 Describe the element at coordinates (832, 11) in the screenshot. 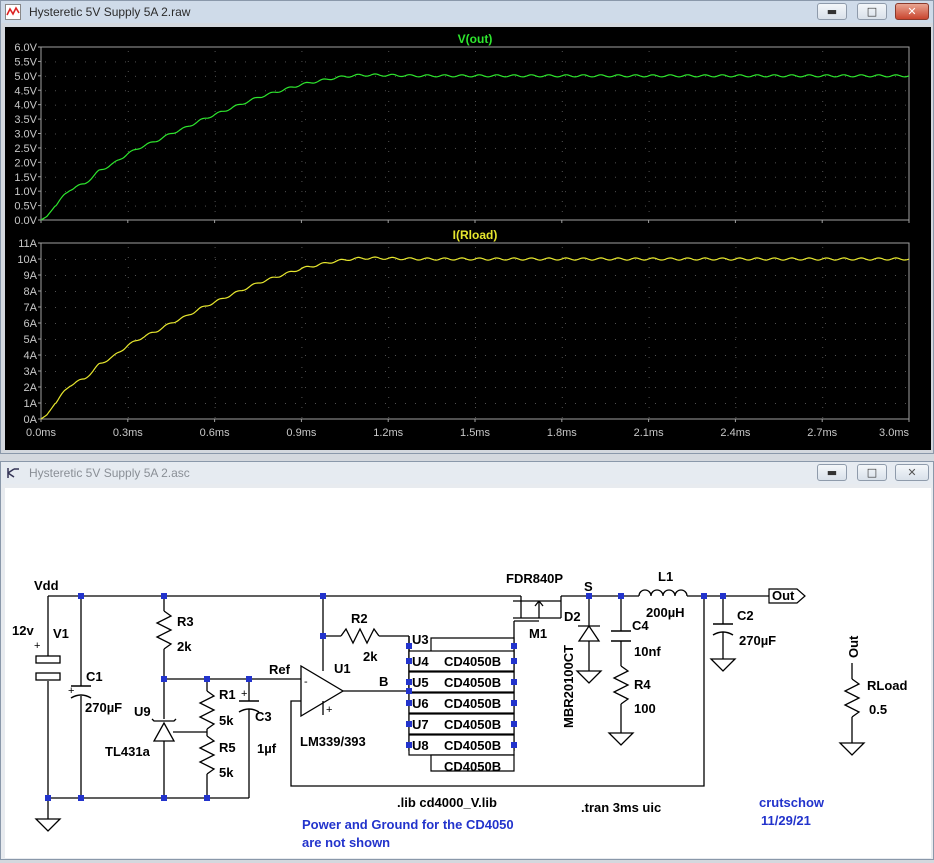

I see `minimize-button: ▬` at that location.